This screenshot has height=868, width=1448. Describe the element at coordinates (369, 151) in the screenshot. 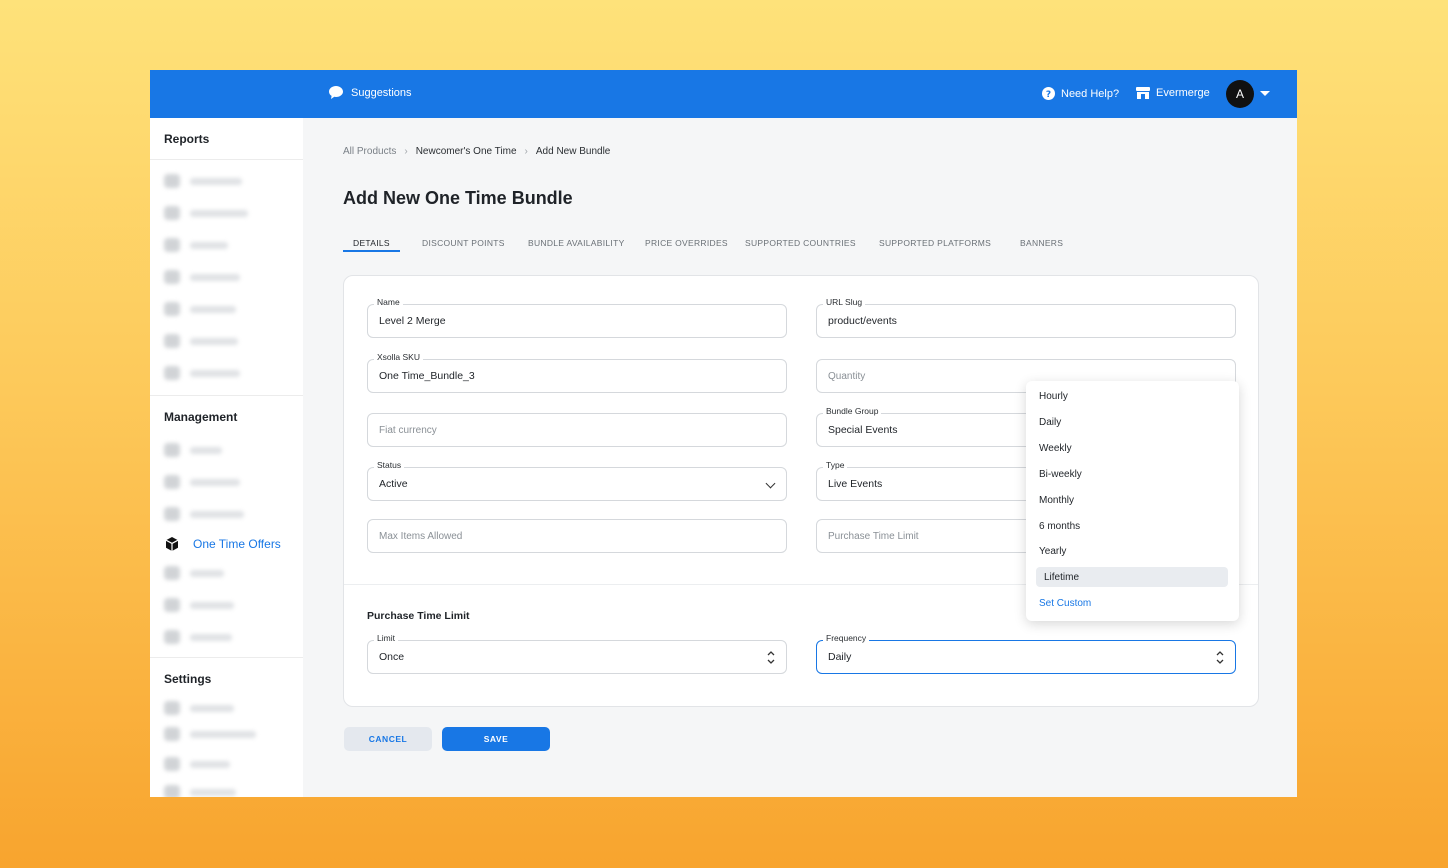

I see `breadcrumb-item: All Products` at that location.